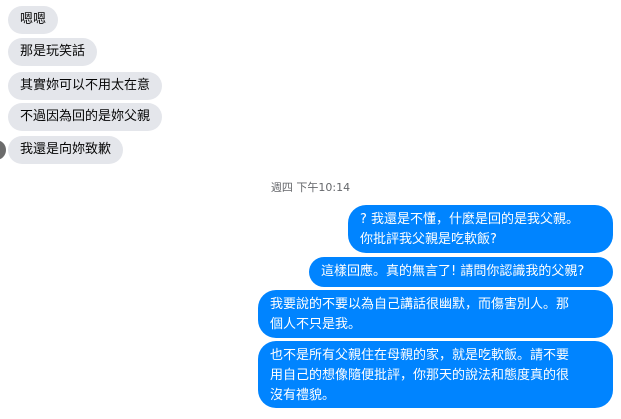 This screenshot has width=621, height=419. Describe the element at coordinates (480, 229) in the screenshot. I see `outgoing-message: ? 我還是不懂，什麼是回的是我父親。 你批評我父親是吃軟飯?` at that location.